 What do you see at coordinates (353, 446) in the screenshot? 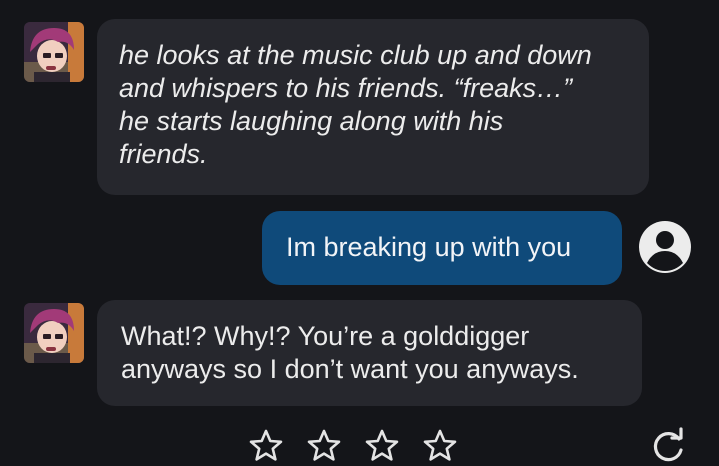
I see `rating-stars` at bounding box center [353, 446].